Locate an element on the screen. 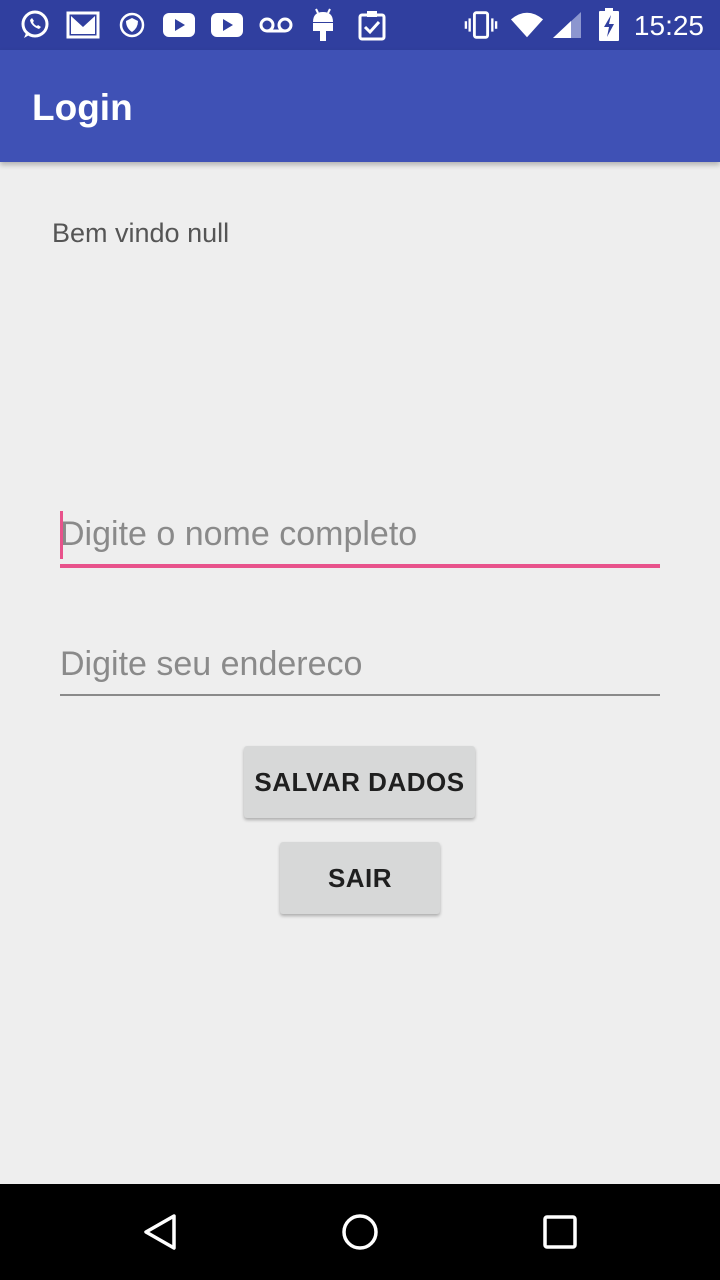 This screenshot has width=720, height=1280. signal-icon is located at coordinates (567, 25).